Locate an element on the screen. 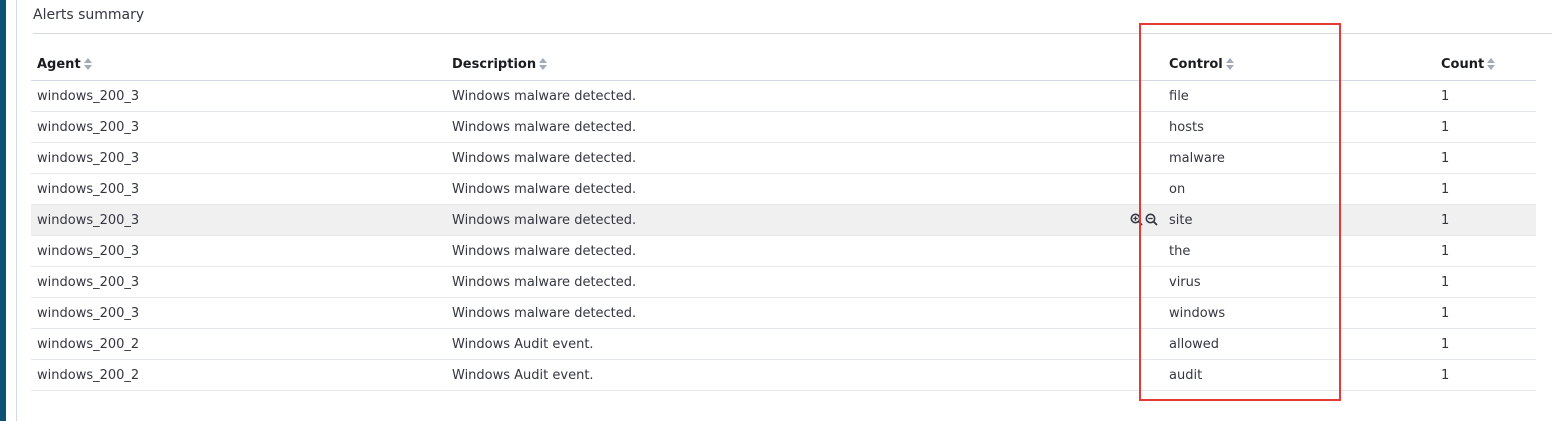 This screenshot has width=1552, height=421. cell-control: allowed is located at coordinates (1299, 344).